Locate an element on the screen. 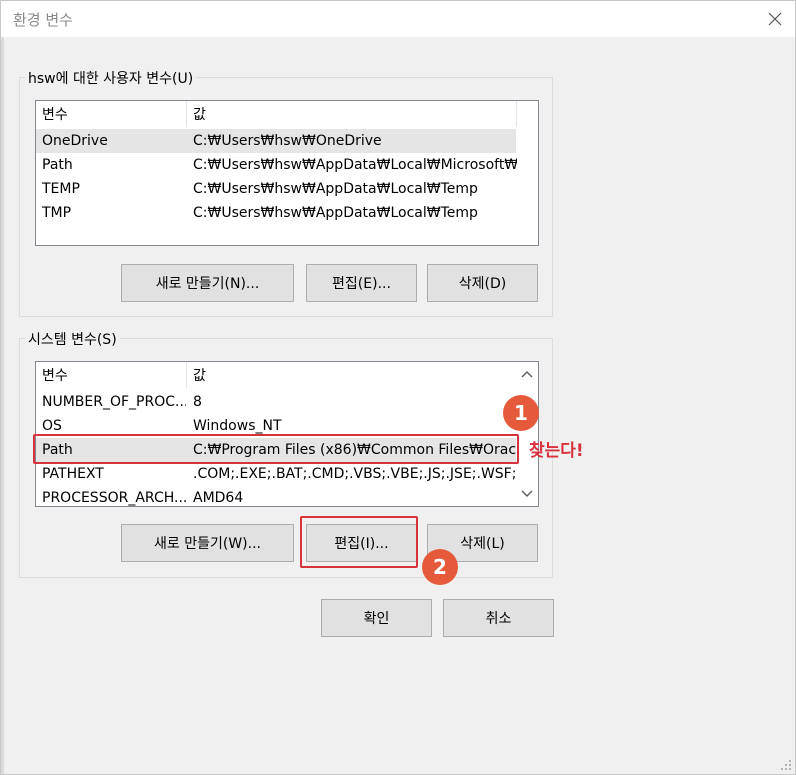 This screenshot has height=775, width=796. window-title: 환경 변수 is located at coordinates (43, 20).